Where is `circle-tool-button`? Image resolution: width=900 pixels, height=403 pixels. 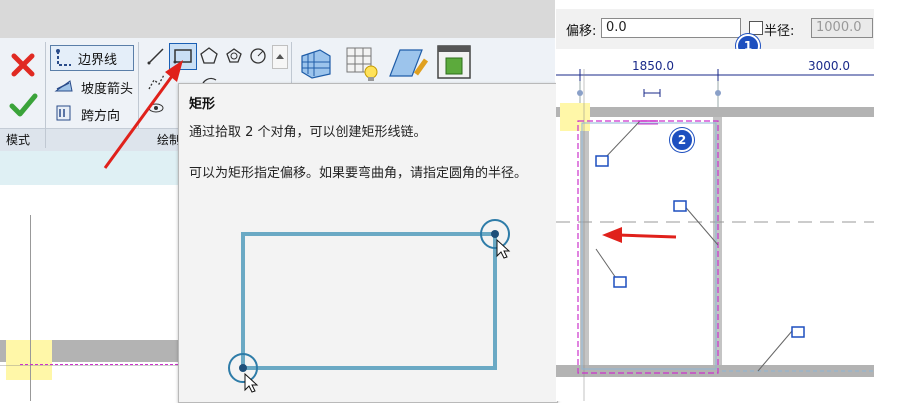 circle-tool-button is located at coordinates (258, 56).